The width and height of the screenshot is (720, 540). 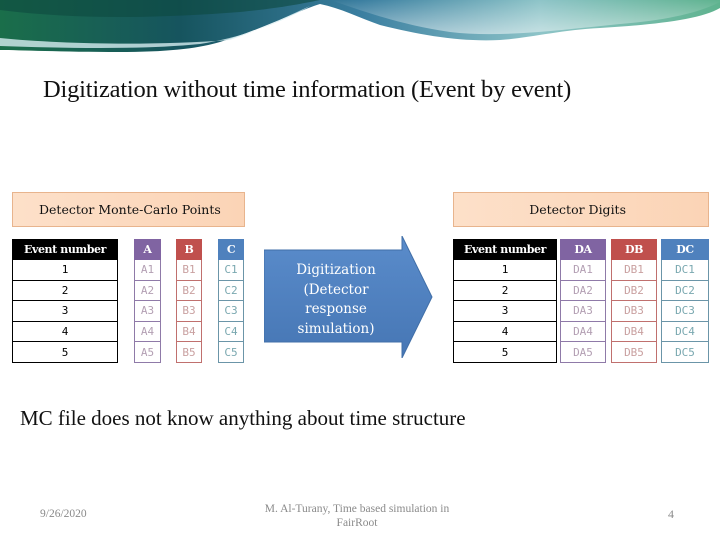 What do you see at coordinates (65, 291) in the screenshot?
I see `mc-event-cell: 2` at bounding box center [65, 291].